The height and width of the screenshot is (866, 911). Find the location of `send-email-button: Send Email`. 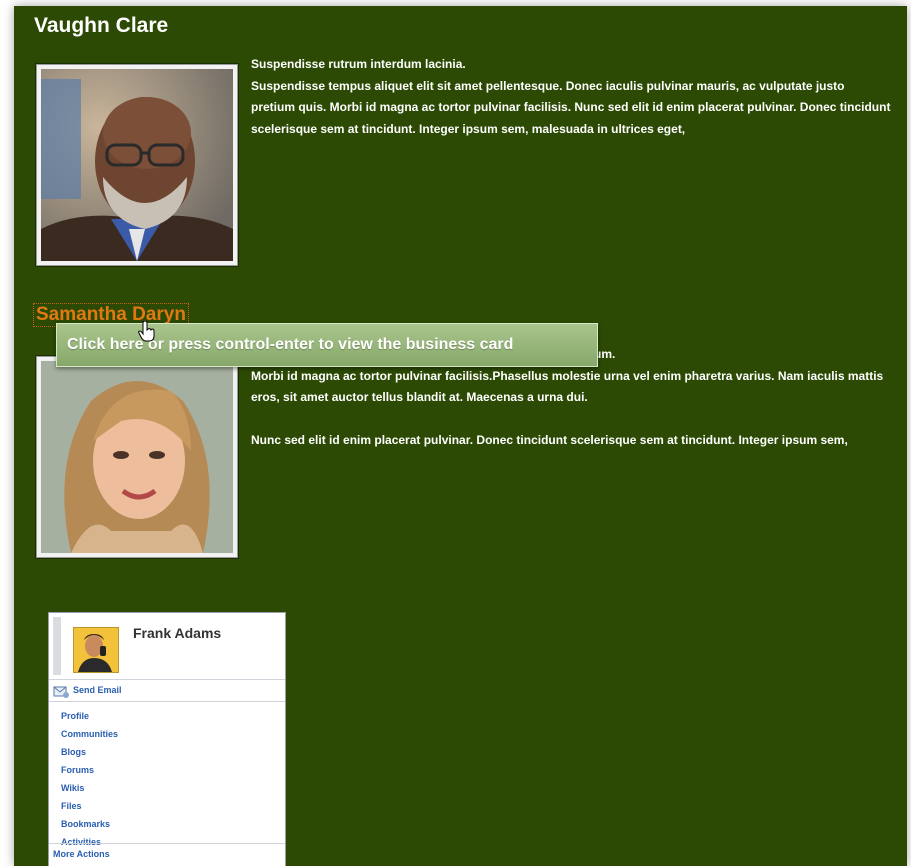

send-email-button: Send Email is located at coordinates (167, 691).